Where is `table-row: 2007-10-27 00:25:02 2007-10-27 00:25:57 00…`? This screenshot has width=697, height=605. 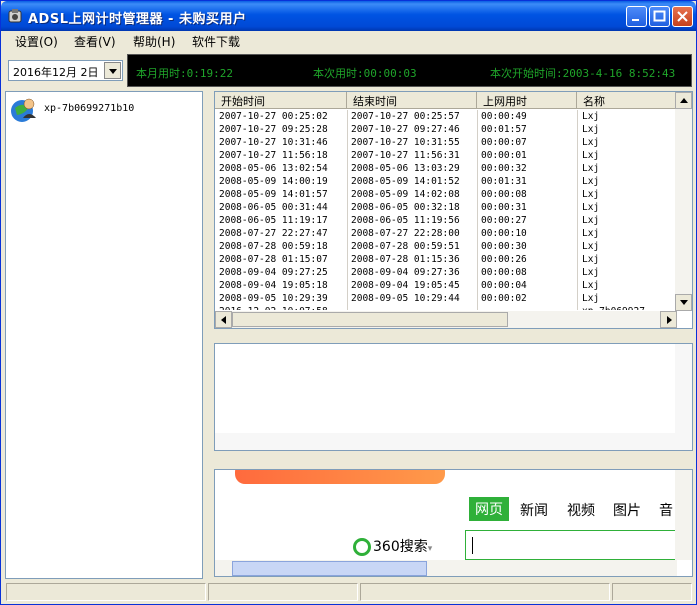 table-row: 2007-10-27 00:25:02 2007-10-27 00:25:57 00… is located at coordinates (446, 116).